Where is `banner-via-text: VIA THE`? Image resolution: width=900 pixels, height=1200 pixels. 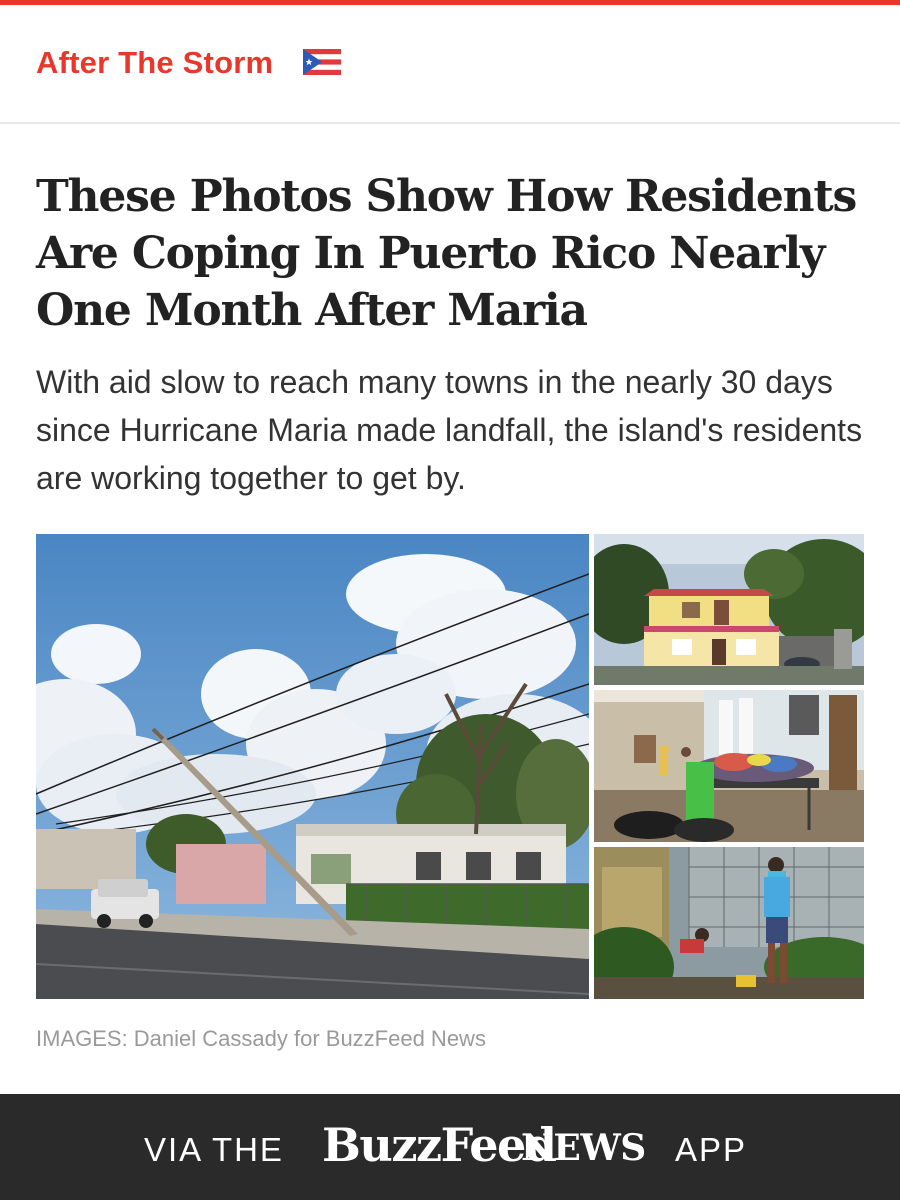
banner-via-text: VIA THE is located at coordinates (214, 1149).